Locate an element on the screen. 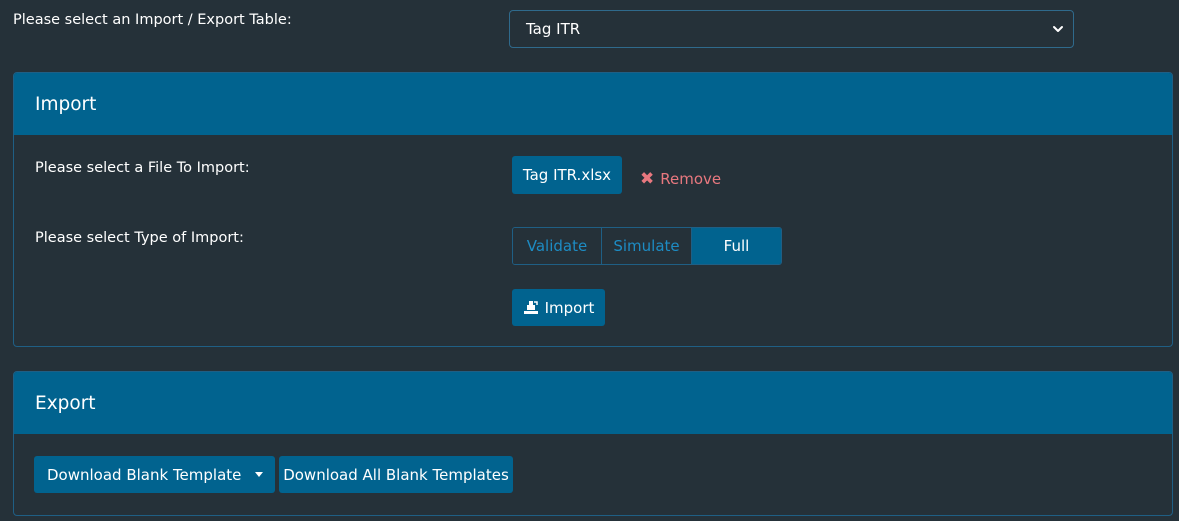 Image resolution: width=1179 pixels, height=521 pixels. download-all-templates-button: Download All Blank Templates is located at coordinates (396, 474).